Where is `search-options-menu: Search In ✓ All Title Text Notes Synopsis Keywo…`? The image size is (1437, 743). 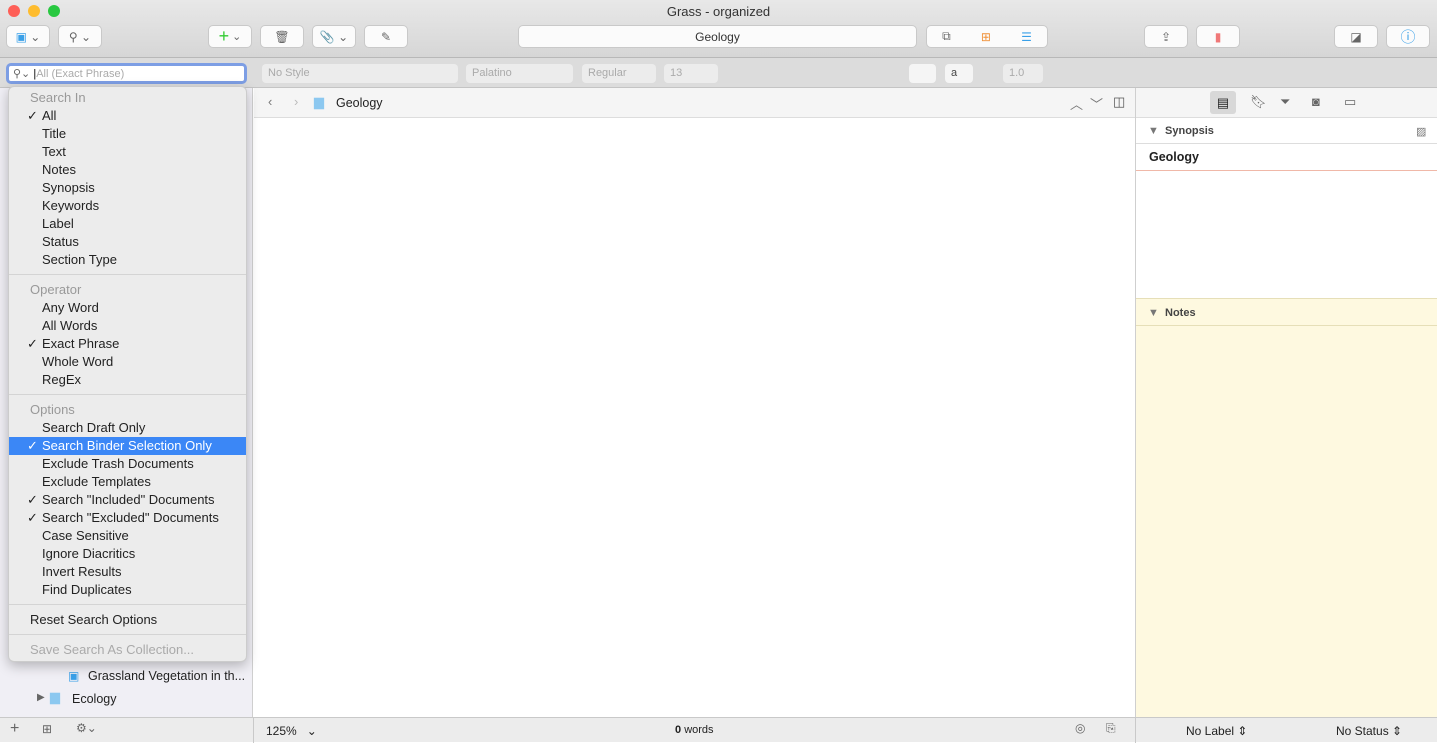
search-options-menu: Search In ✓ All Title Text Notes Synopsis Keywo… is located at coordinates (127, 374).